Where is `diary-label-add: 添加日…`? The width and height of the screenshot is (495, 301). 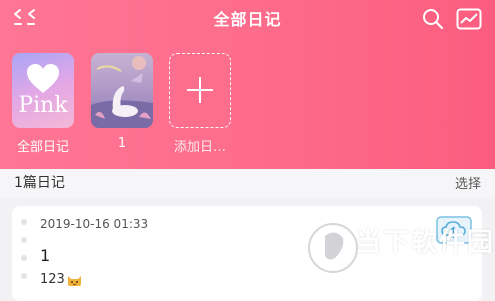
diary-label-add: 添加日… is located at coordinates (200, 145).